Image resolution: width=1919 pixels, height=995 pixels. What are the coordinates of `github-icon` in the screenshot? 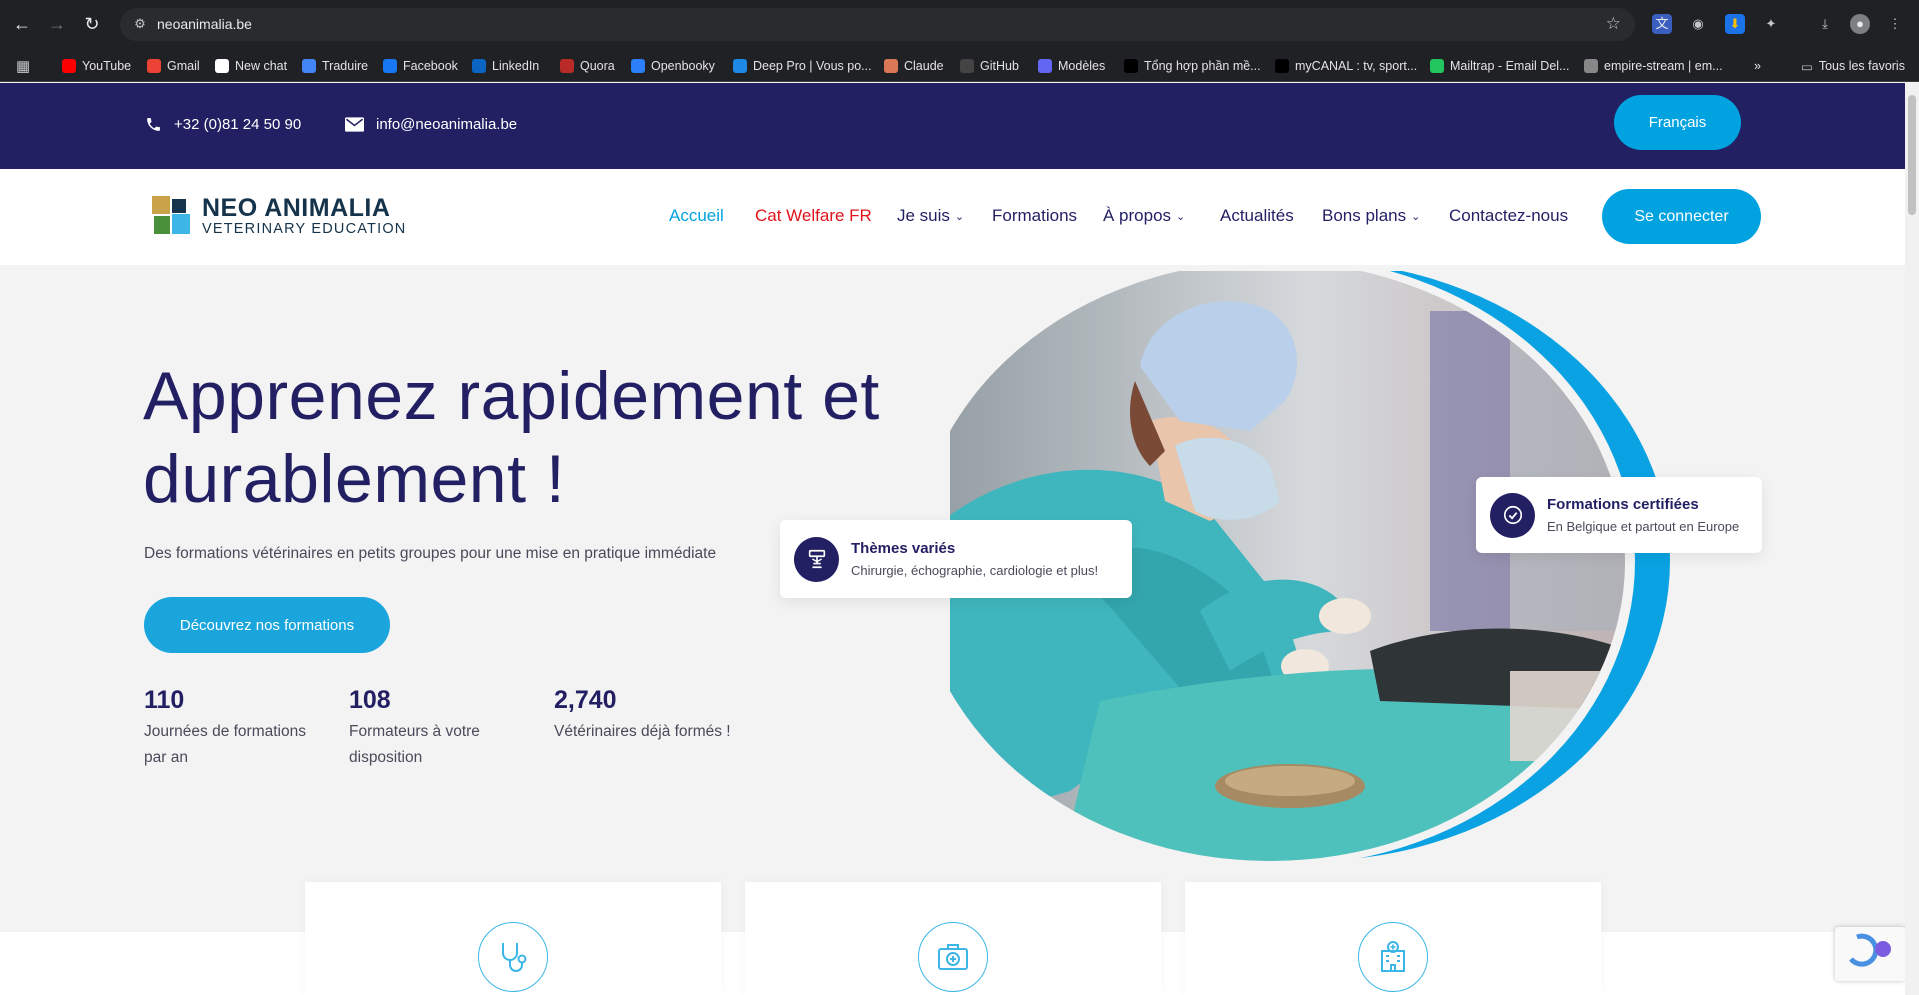 It's located at (967, 66).